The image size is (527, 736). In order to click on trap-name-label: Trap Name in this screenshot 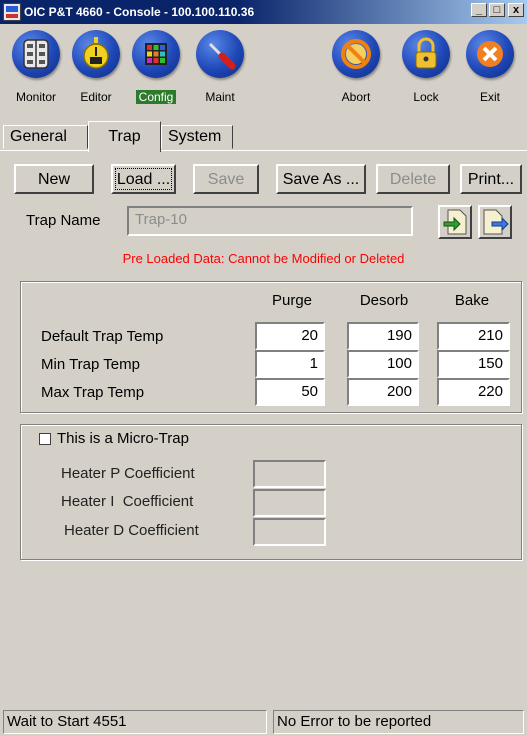, I will do `click(63, 220)`.